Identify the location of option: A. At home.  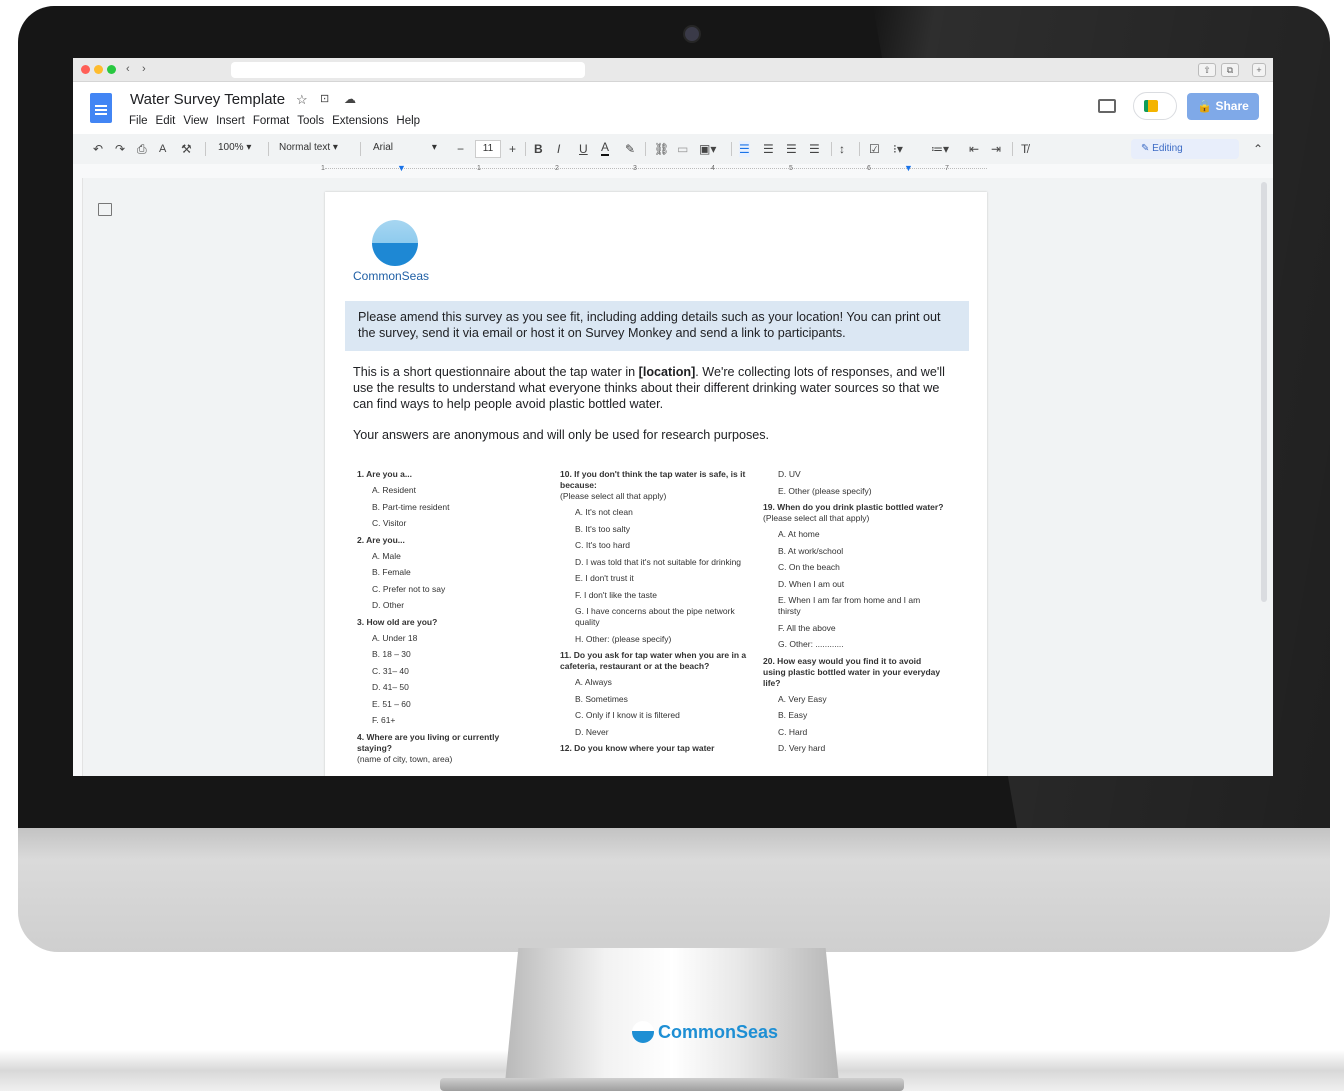
(799, 534).